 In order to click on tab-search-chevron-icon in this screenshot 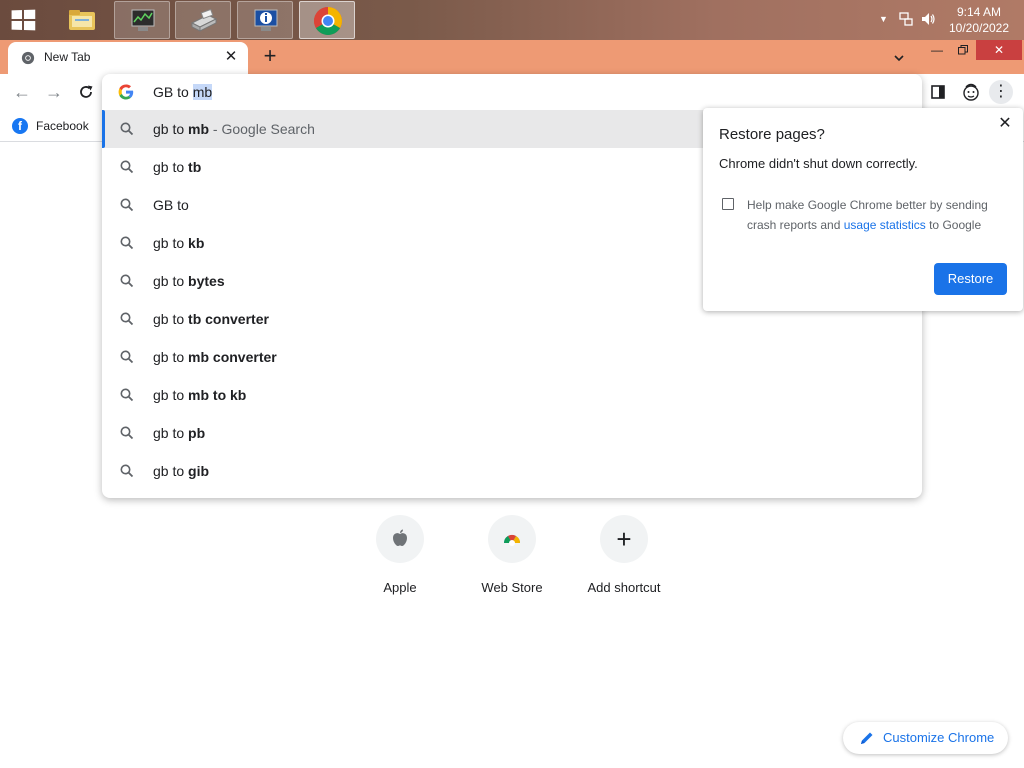, I will do `click(899, 58)`.